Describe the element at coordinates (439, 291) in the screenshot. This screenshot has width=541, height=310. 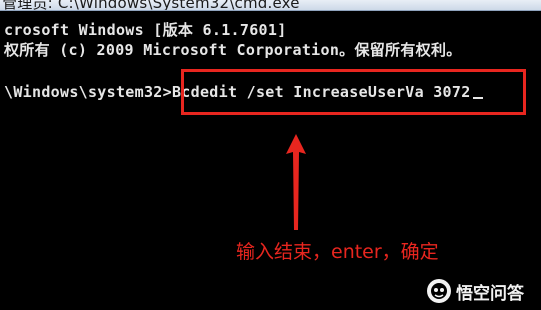
I see `wukong-logo-icon` at that location.